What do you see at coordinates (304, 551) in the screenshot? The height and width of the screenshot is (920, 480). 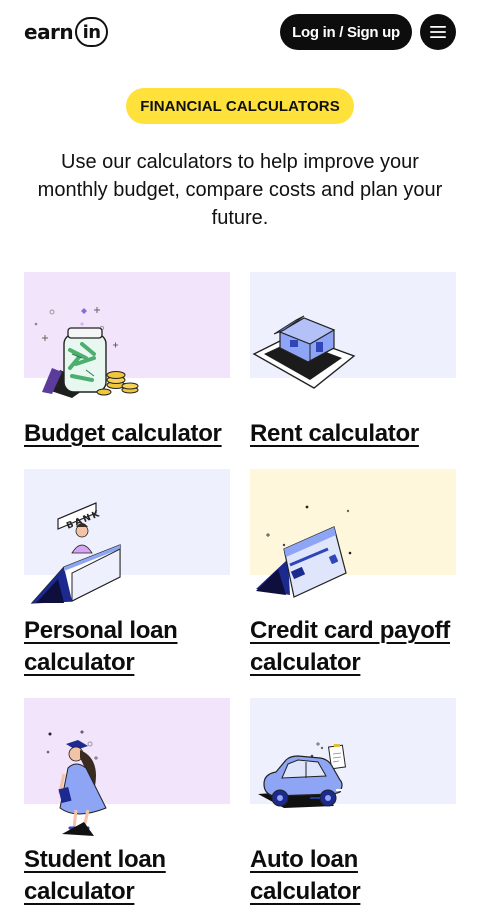 I see `credit-card-illustration` at bounding box center [304, 551].